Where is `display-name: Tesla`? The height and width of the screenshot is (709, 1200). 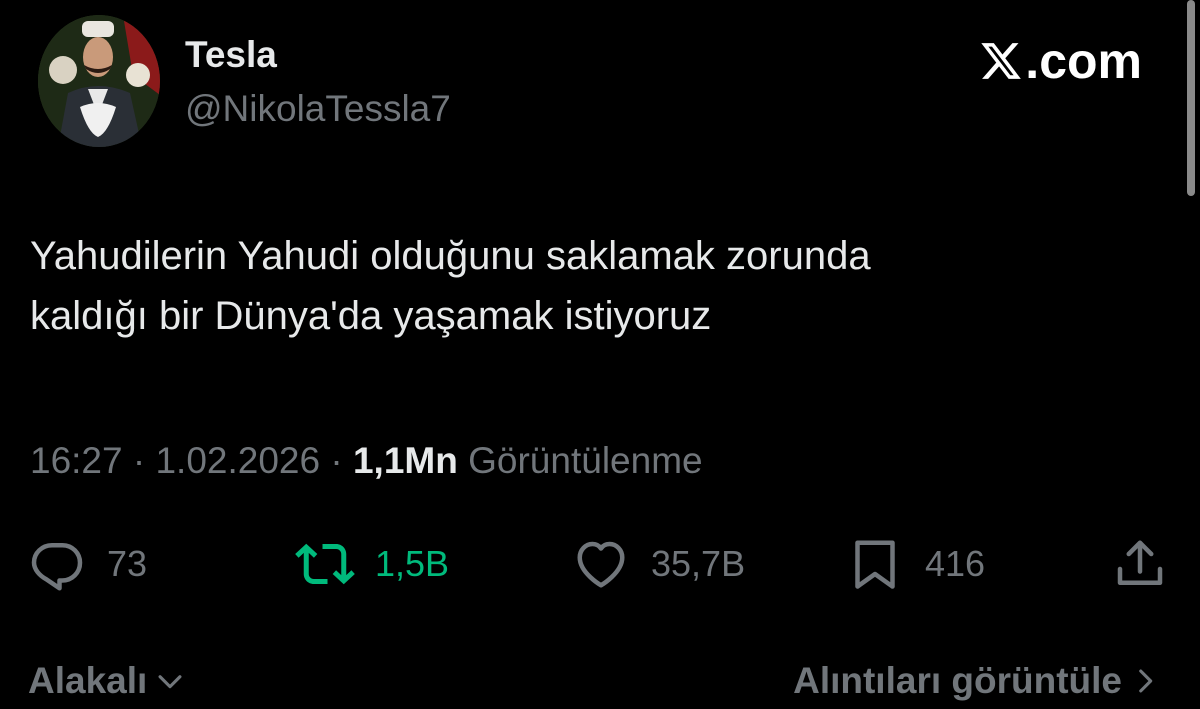 display-name: Tesla is located at coordinates (231, 55).